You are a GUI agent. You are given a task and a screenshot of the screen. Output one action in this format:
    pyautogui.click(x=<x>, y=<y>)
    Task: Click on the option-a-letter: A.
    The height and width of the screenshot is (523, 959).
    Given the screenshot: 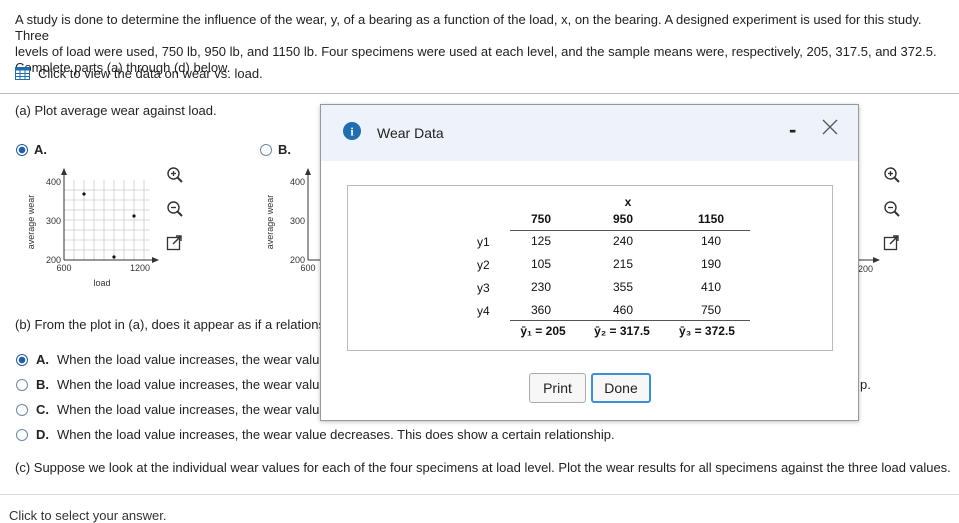 What is the action you would take?
    pyautogui.click(x=40, y=149)
    